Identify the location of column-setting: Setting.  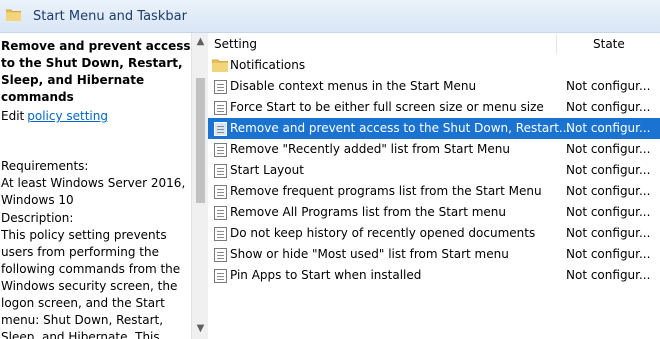
(235, 44).